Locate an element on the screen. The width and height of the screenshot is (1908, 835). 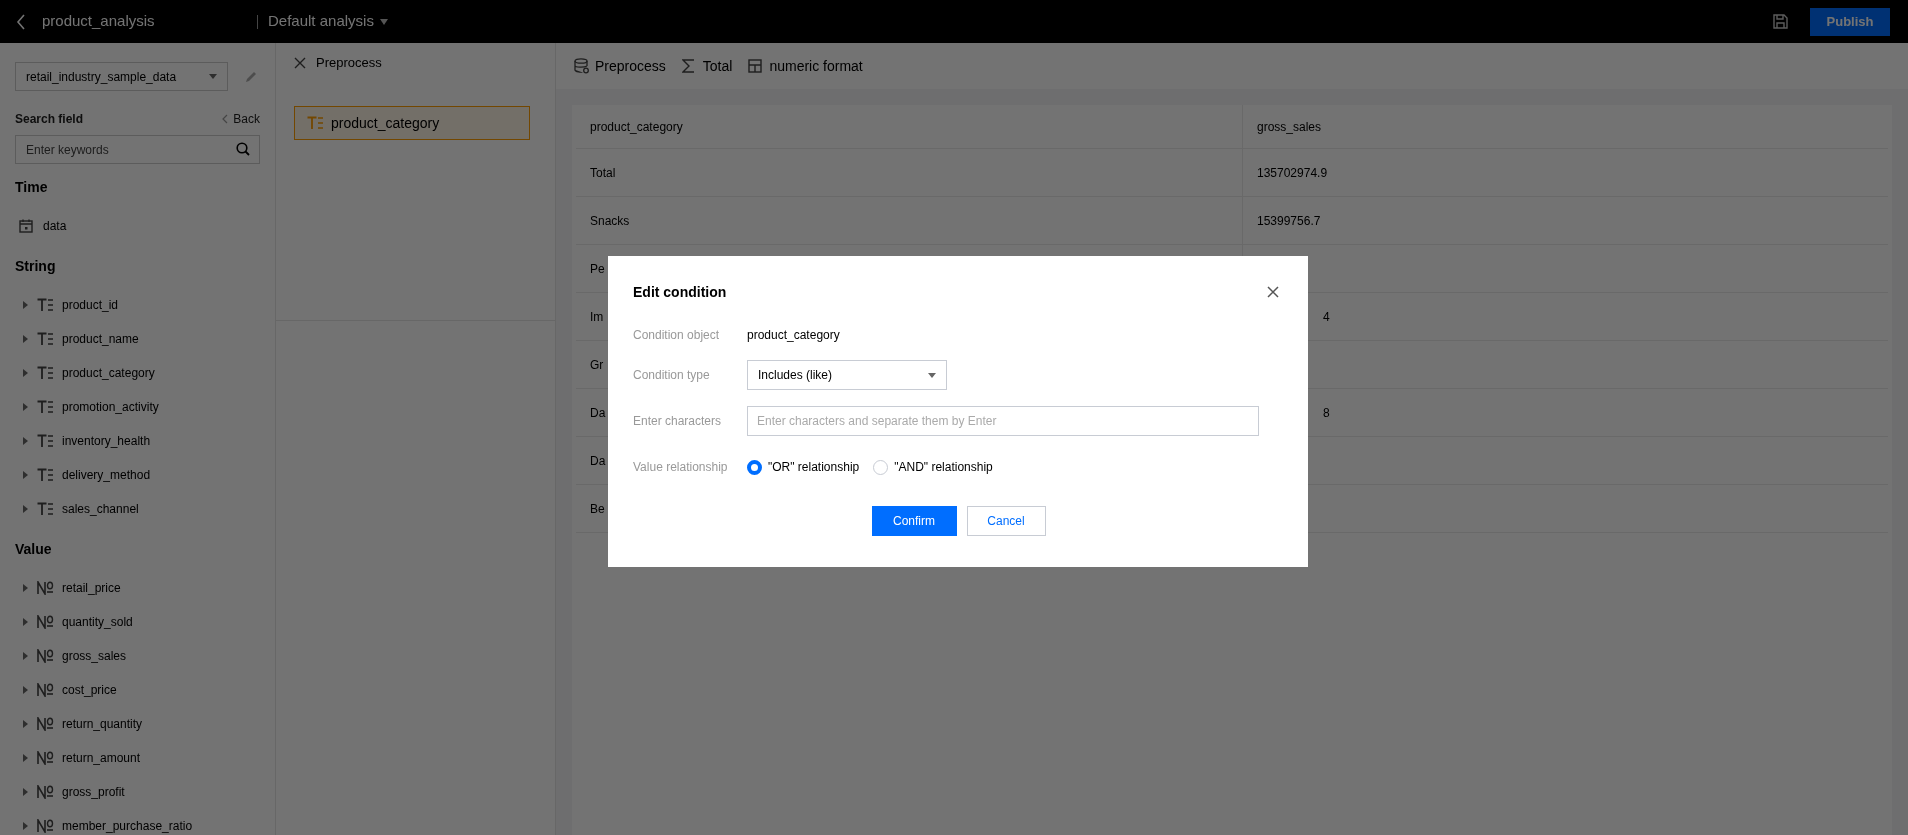
group-heading: Value is located at coordinates (34, 549).